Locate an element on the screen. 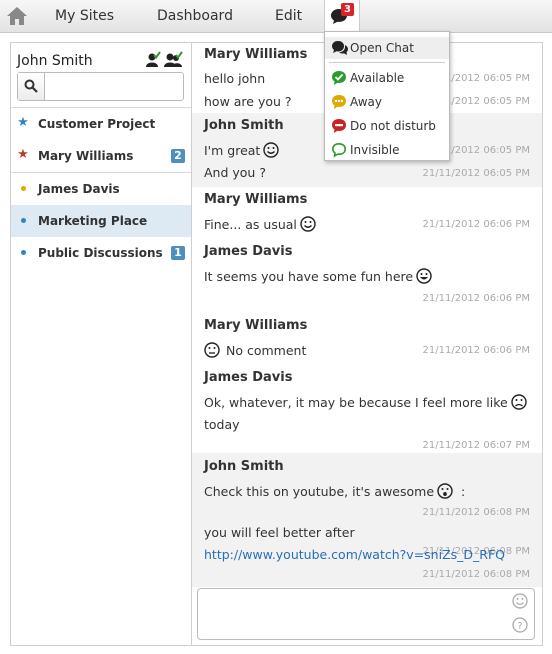  available-status-icon is located at coordinates (339, 78).